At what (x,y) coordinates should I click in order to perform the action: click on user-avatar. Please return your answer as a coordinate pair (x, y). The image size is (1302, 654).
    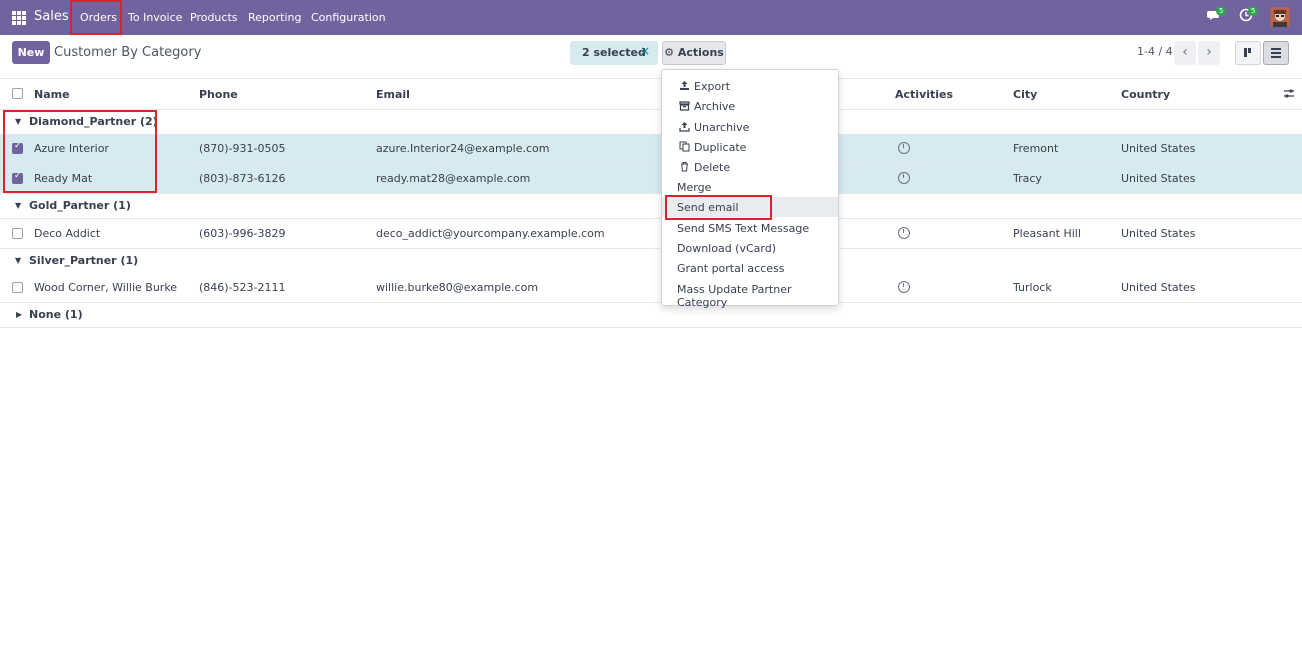
    Looking at the image, I should click on (1280, 17).